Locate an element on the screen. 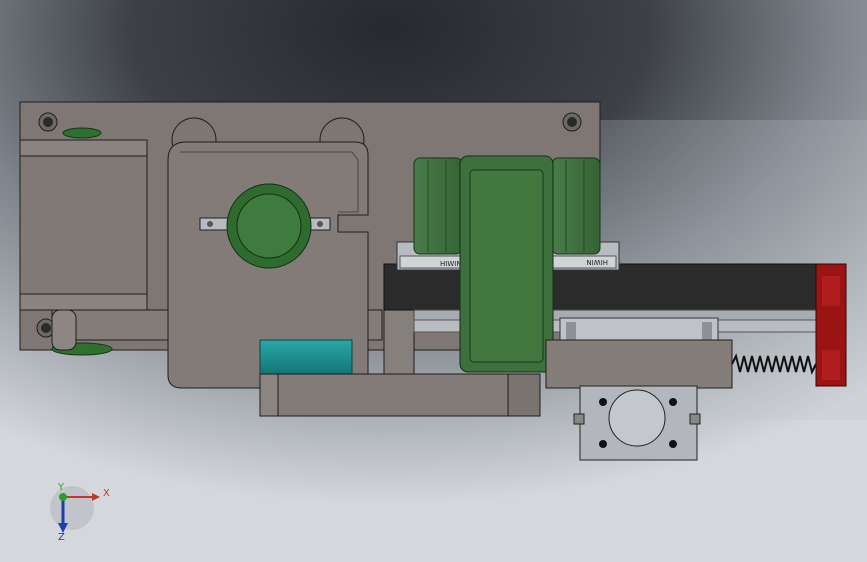  green-cap-top is located at coordinates (82, 133).